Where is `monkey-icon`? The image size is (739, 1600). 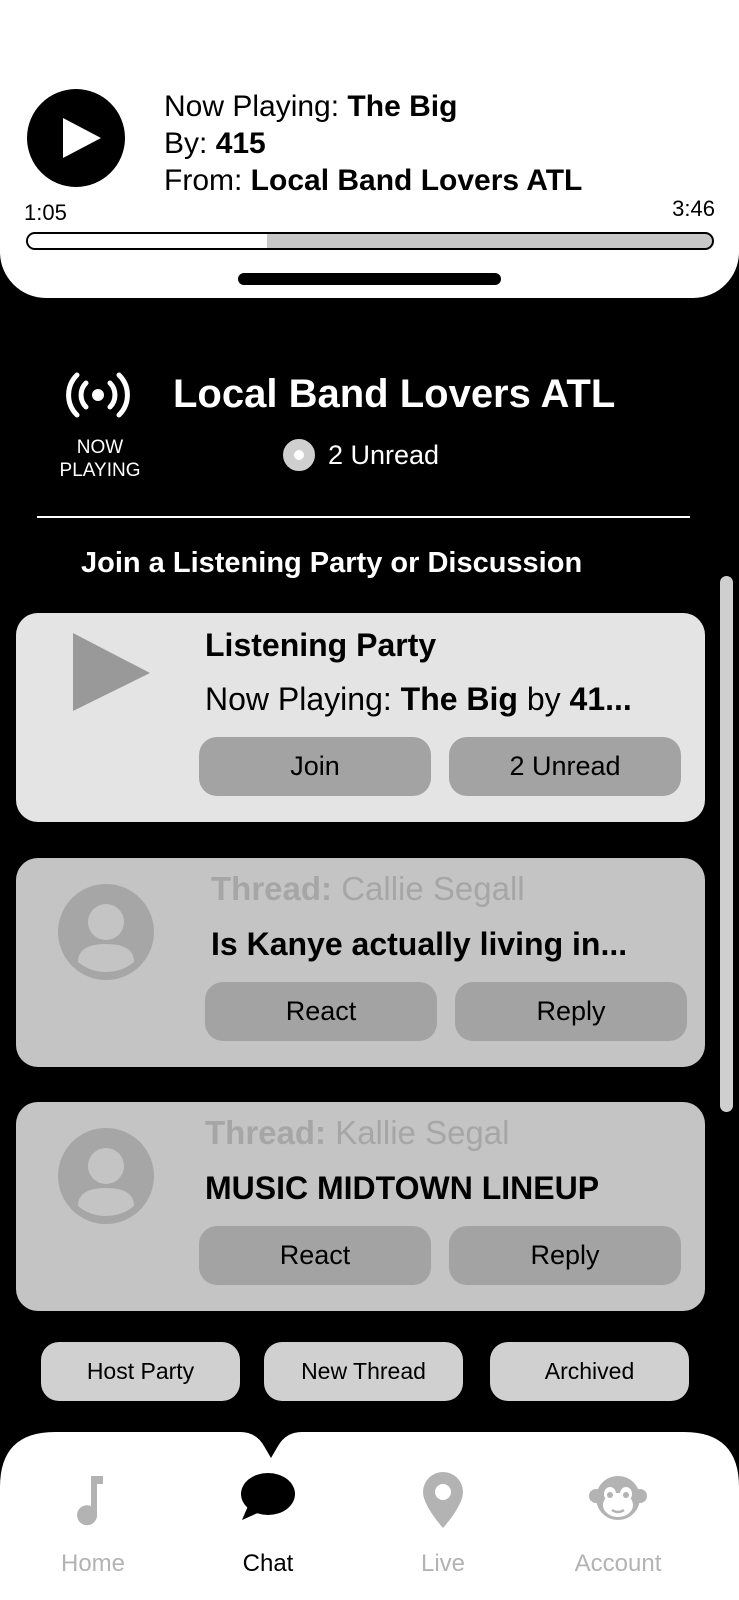 monkey-icon is located at coordinates (618, 1498).